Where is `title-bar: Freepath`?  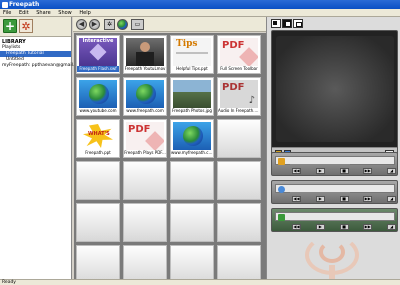 title-bar: Freepath is located at coordinates (200, 4).